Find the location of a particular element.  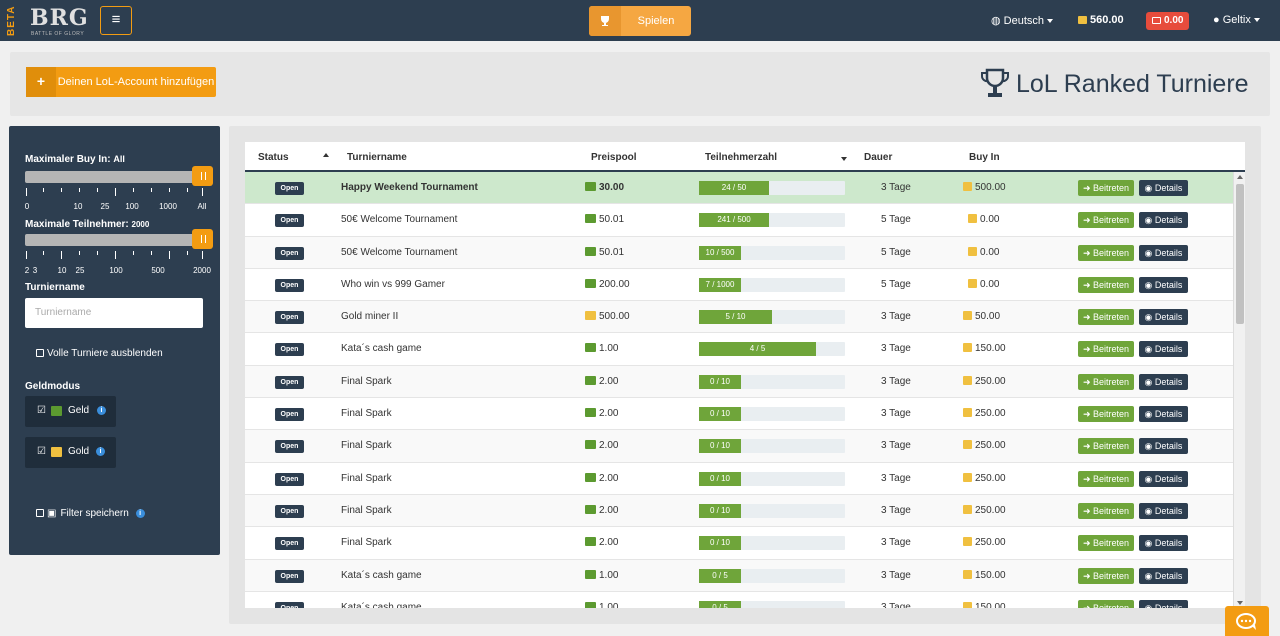

mode-gold-option: ☑ Gold i is located at coordinates (70, 452).